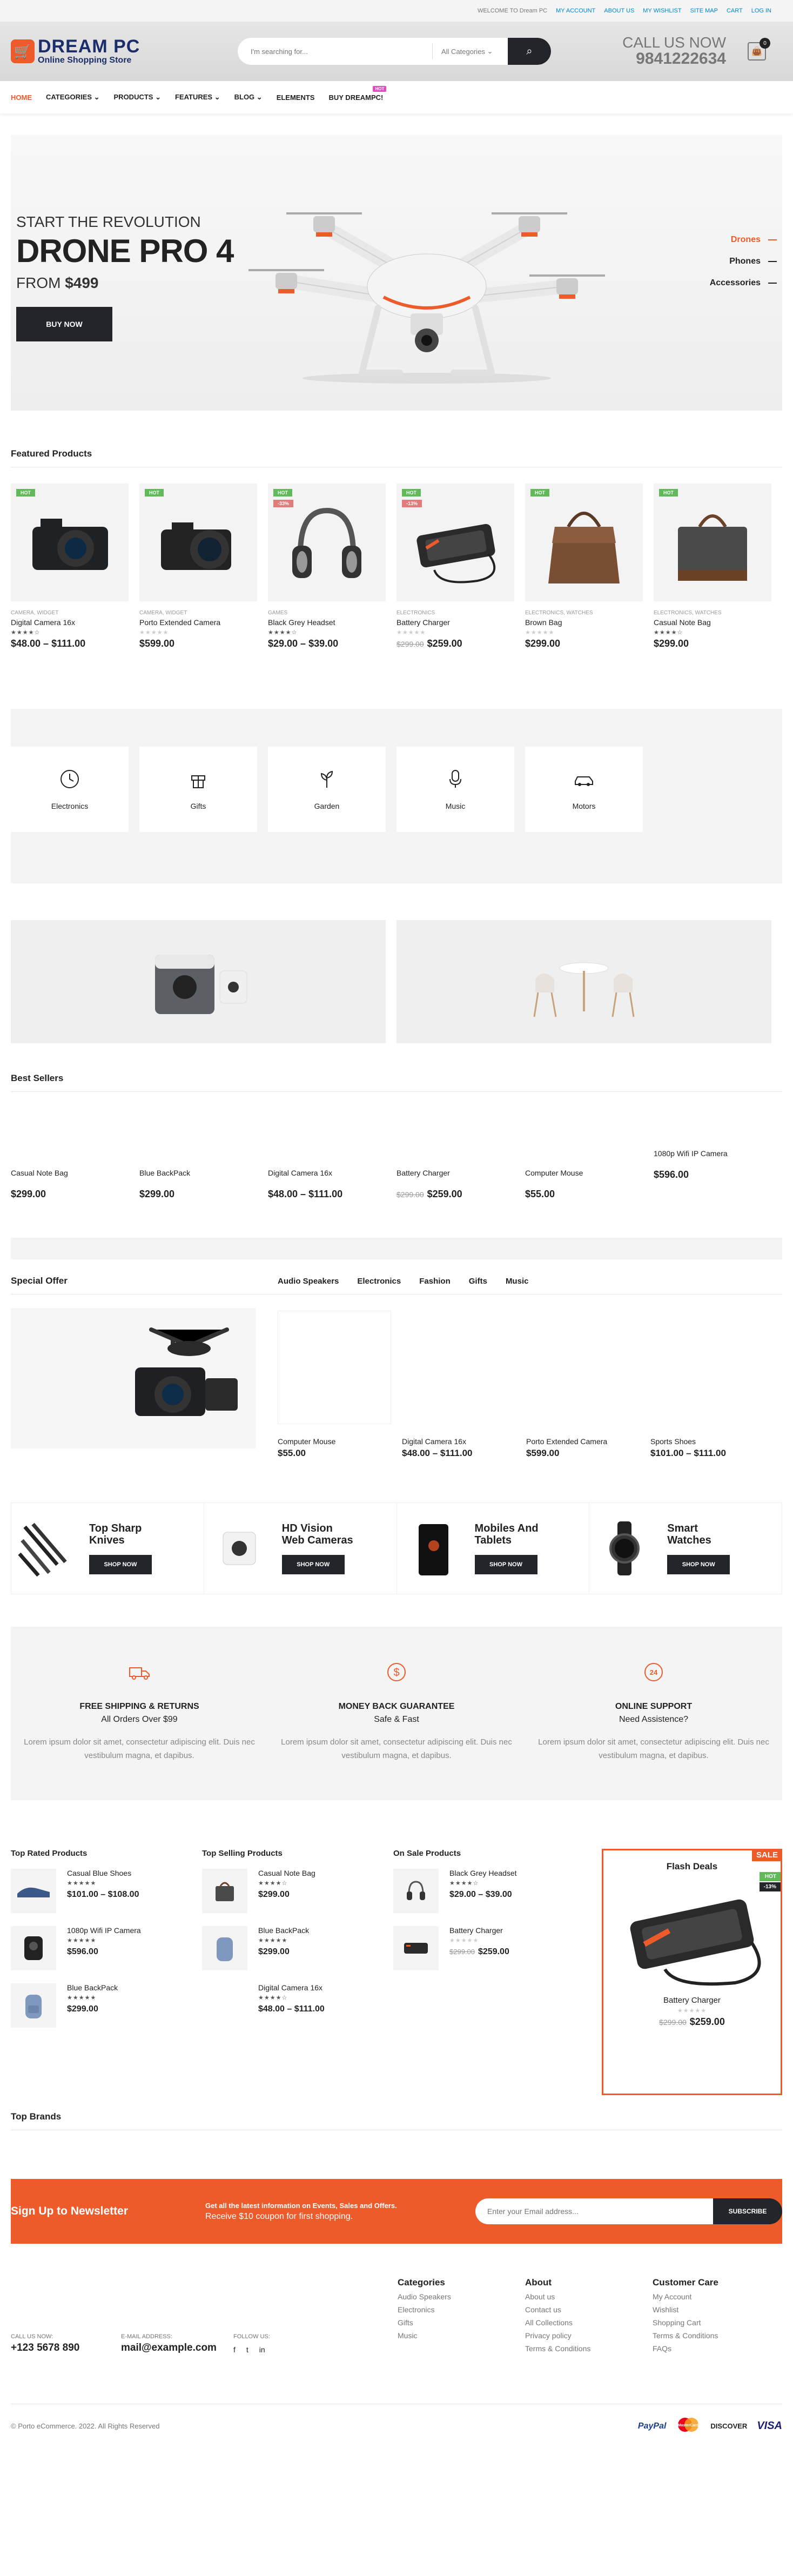  Describe the element at coordinates (199, 982) in the screenshot. I see `banner-camera` at that location.